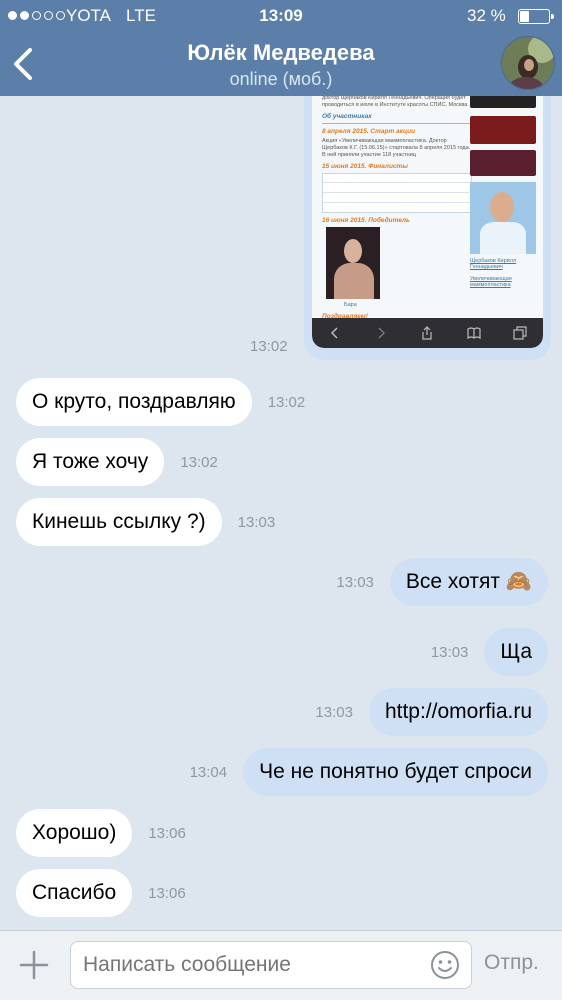 The height and width of the screenshot is (1000, 562). I want to click on message-bubble: Кинешь ссылку ?), so click(119, 522).